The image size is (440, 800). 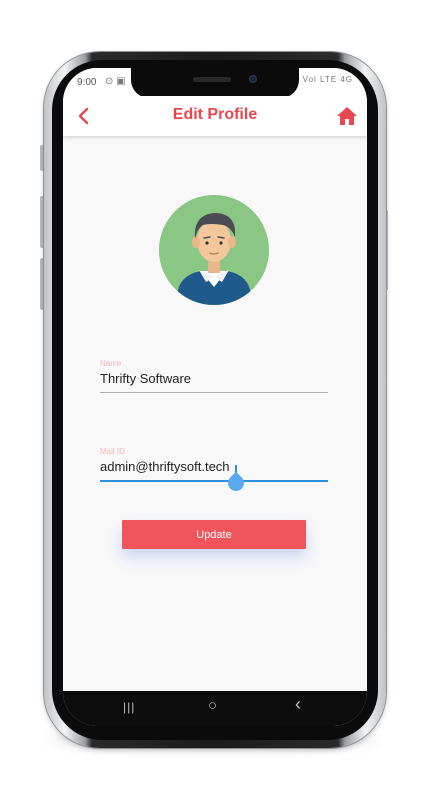 I want to click on home-icon, so click(x=347, y=116).